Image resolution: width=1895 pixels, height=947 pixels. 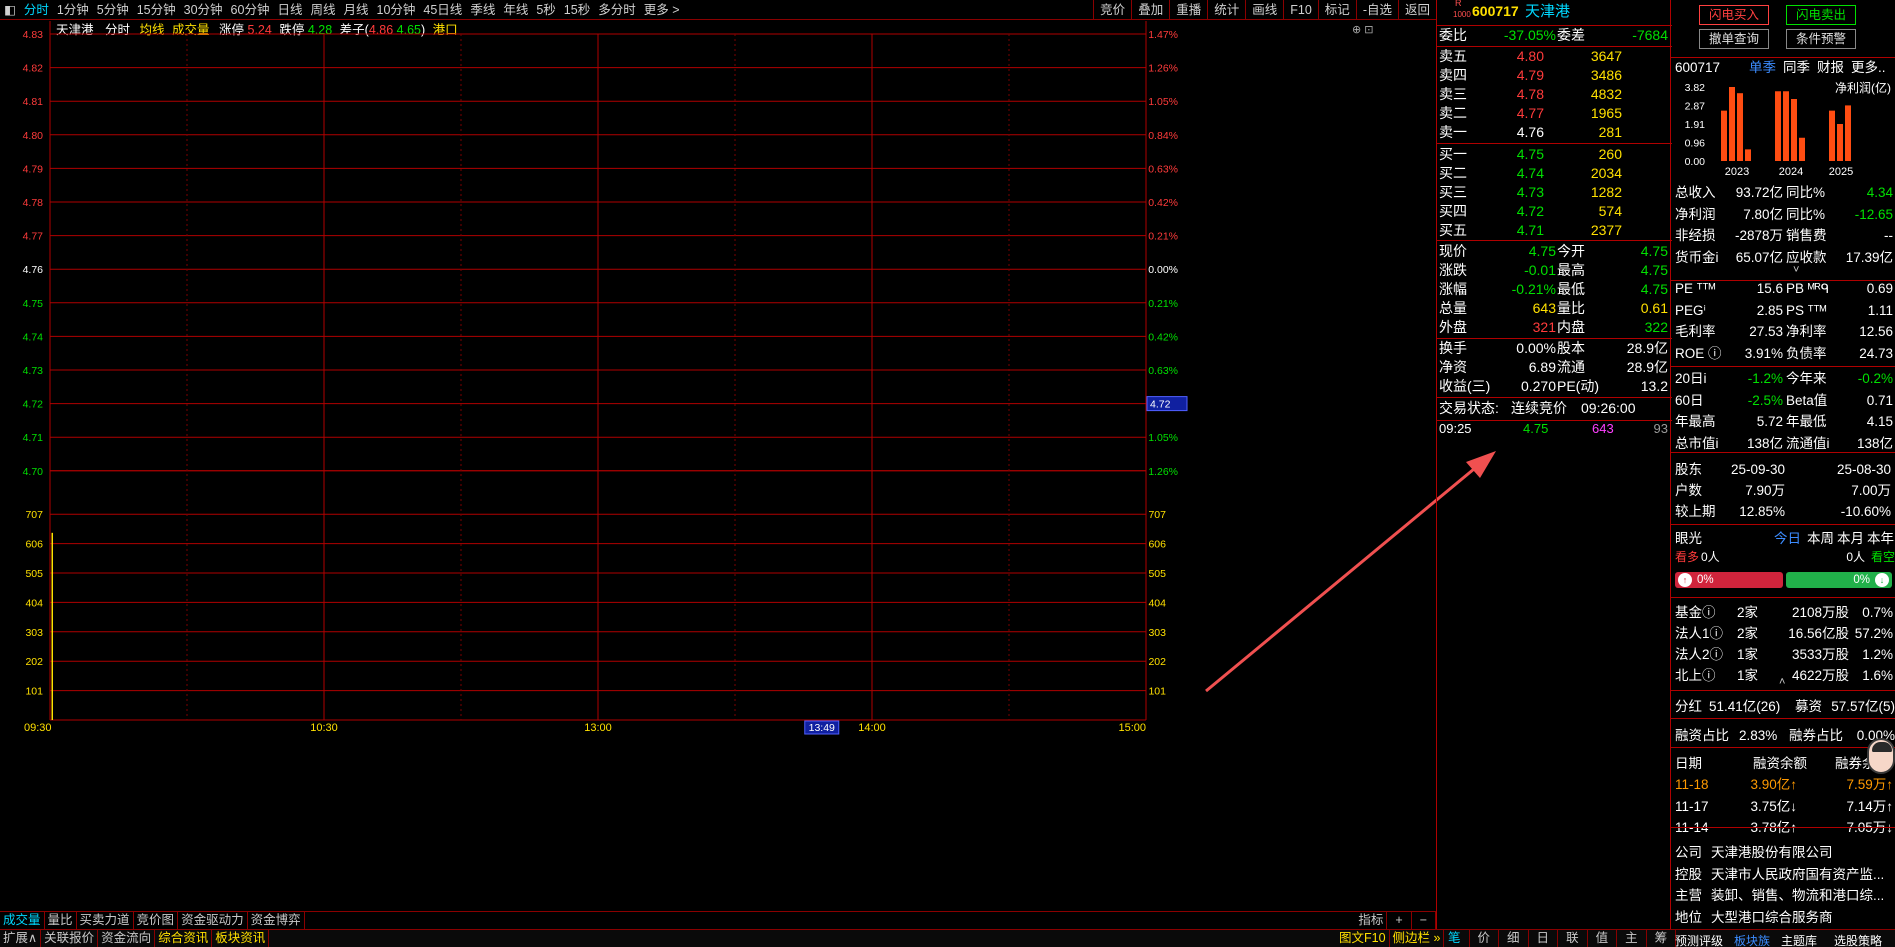 I want to click on side-tab-main: 主, so click(x=1632, y=938).